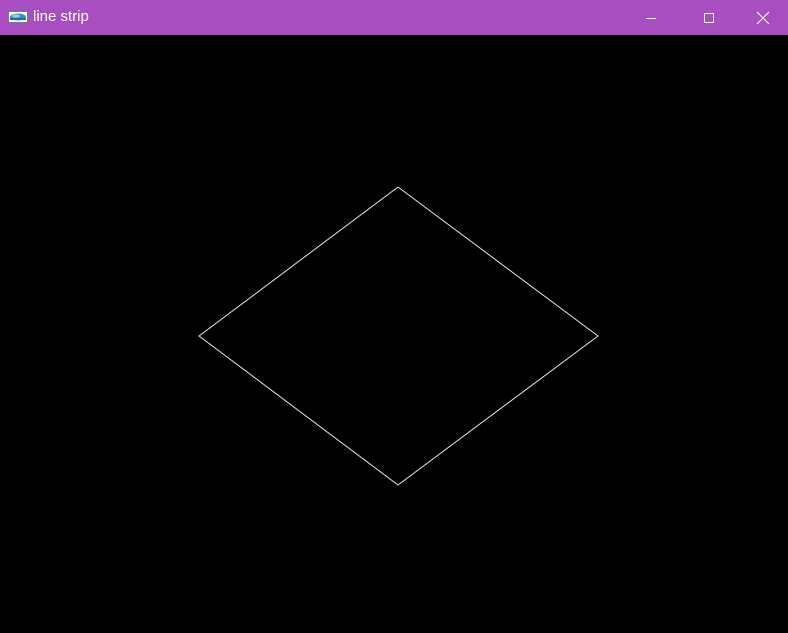 This screenshot has width=788, height=633. What do you see at coordinates (394, 17) in the screenshot?
I see `title-bar: line strip` at bounding box center [394, 17].